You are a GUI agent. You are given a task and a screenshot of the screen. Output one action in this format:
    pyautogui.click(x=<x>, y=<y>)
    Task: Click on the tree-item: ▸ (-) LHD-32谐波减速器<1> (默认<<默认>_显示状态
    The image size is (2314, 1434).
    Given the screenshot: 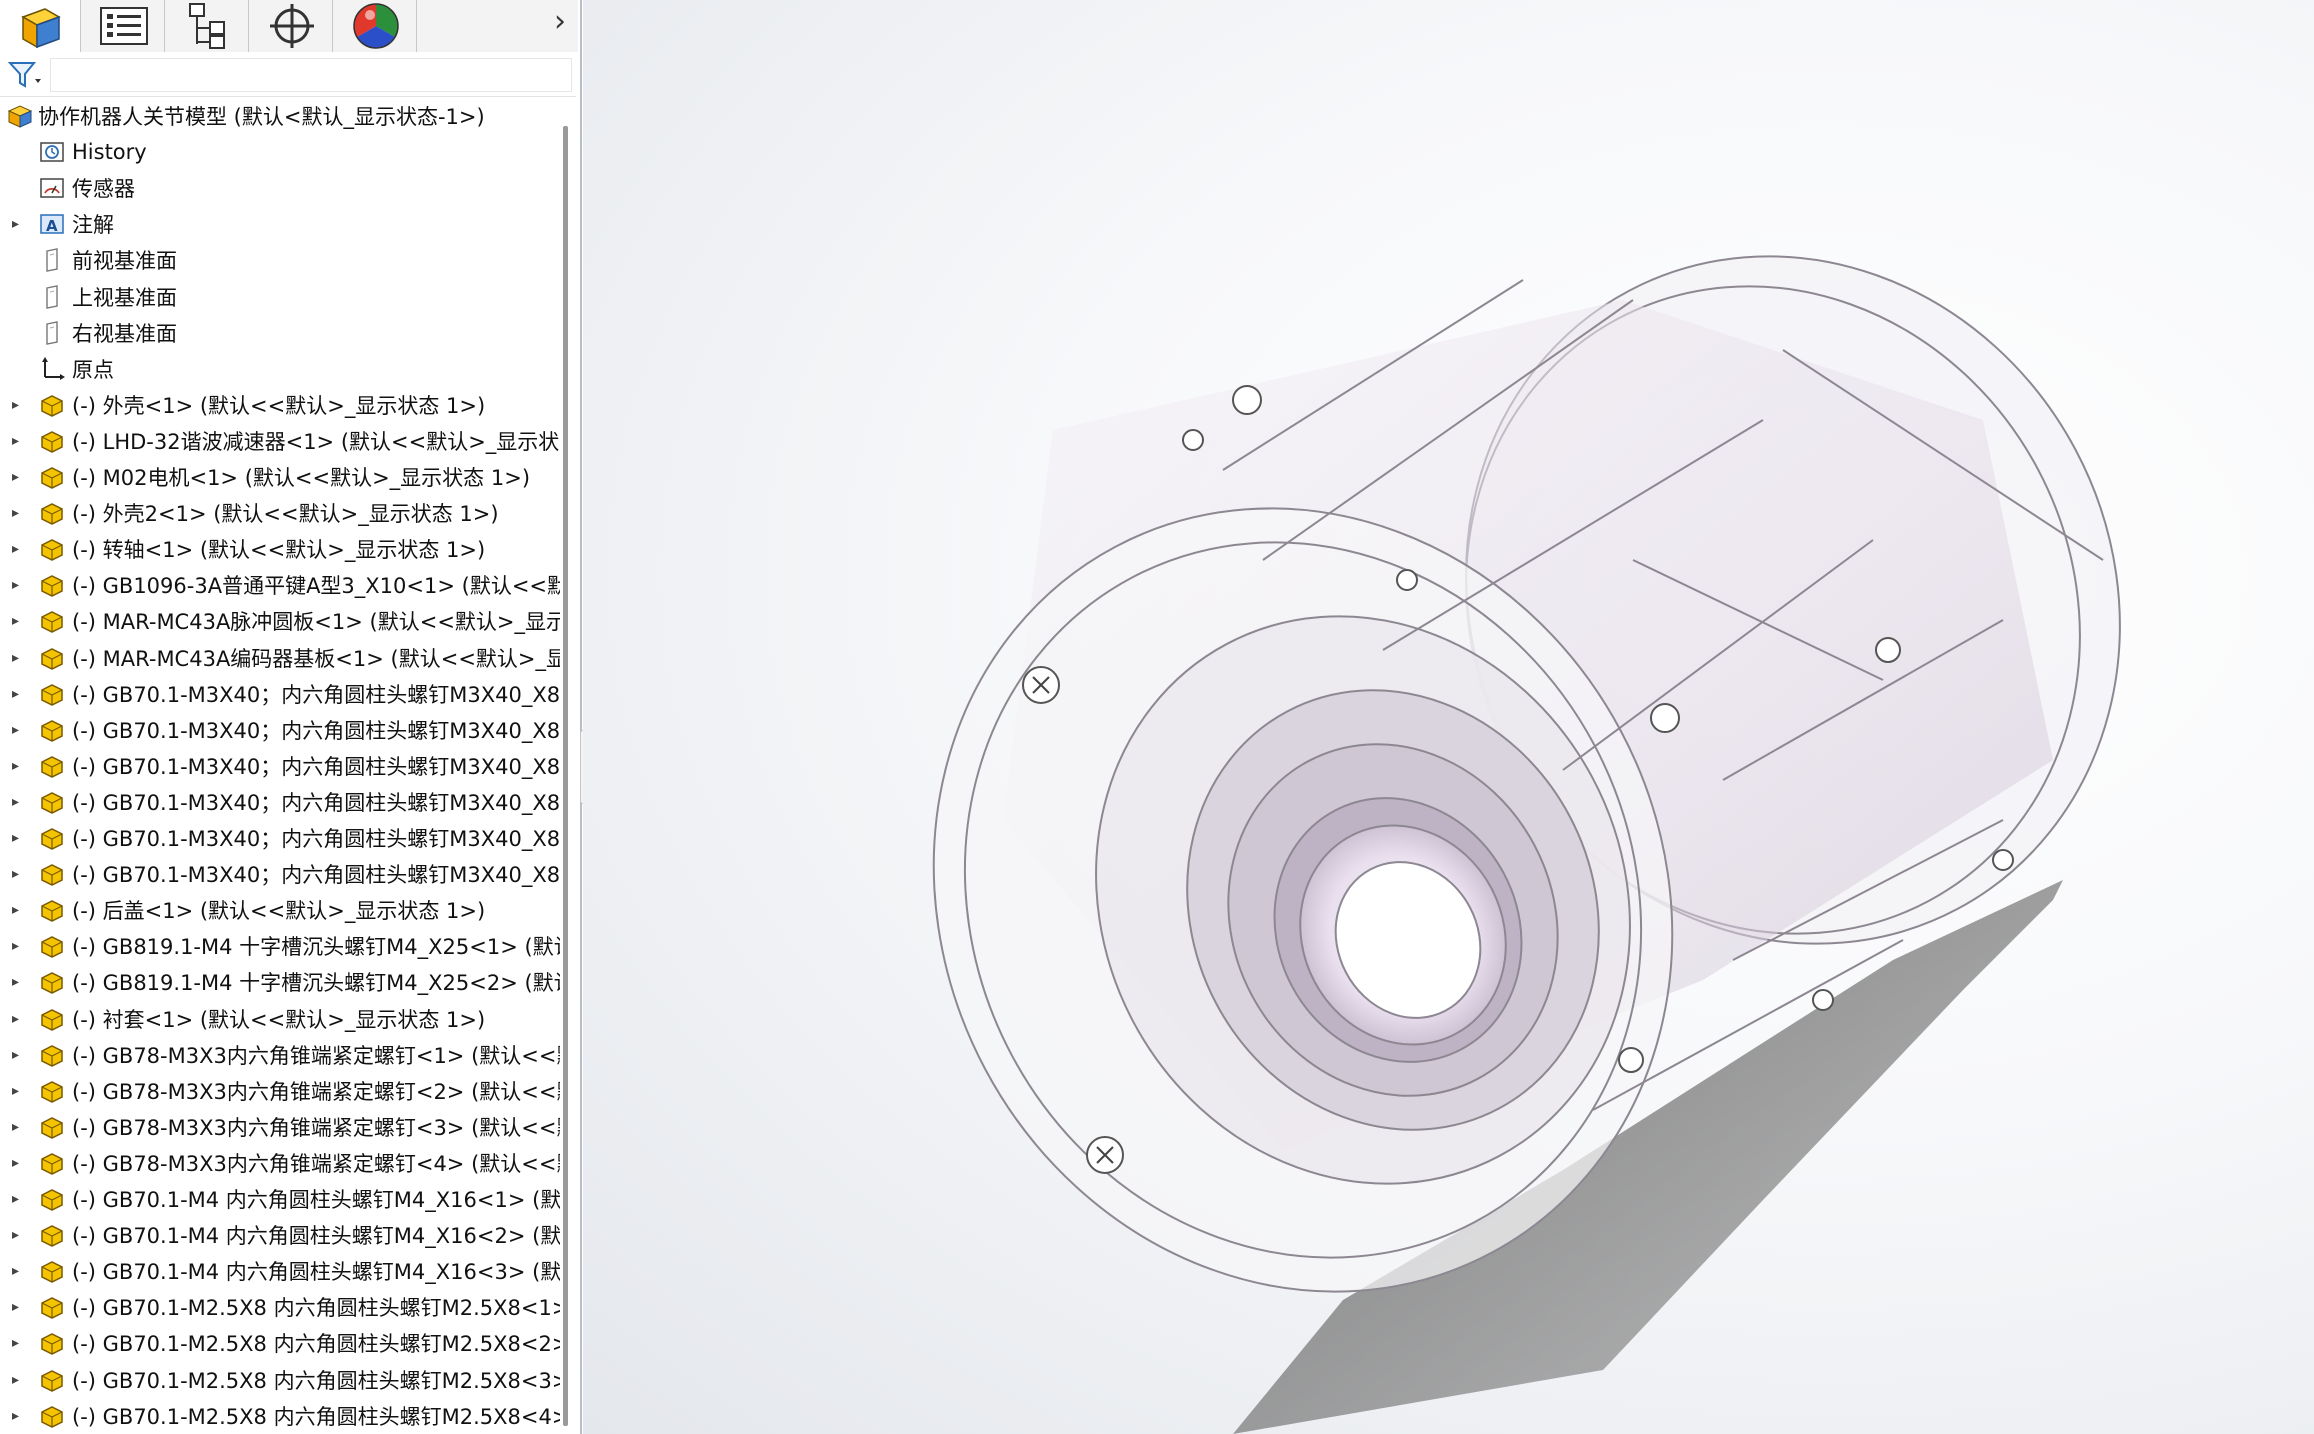 What is the action you would take?
    pyautogui.click(x=280, y=441)
    